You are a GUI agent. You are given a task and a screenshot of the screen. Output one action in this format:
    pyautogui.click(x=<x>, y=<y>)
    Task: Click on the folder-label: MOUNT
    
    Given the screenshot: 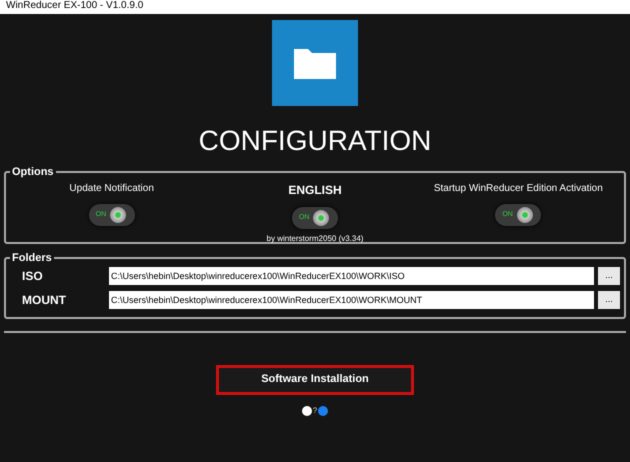 What is the action you would take?
    pyautogui.click(x=44, y=300)
    